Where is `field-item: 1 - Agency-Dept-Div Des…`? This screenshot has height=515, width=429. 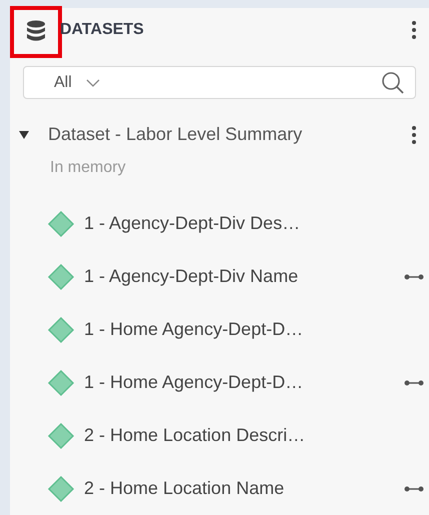
field-item: 1 - Agency-Dept-Div Des… is located at coordinates (244, 223).